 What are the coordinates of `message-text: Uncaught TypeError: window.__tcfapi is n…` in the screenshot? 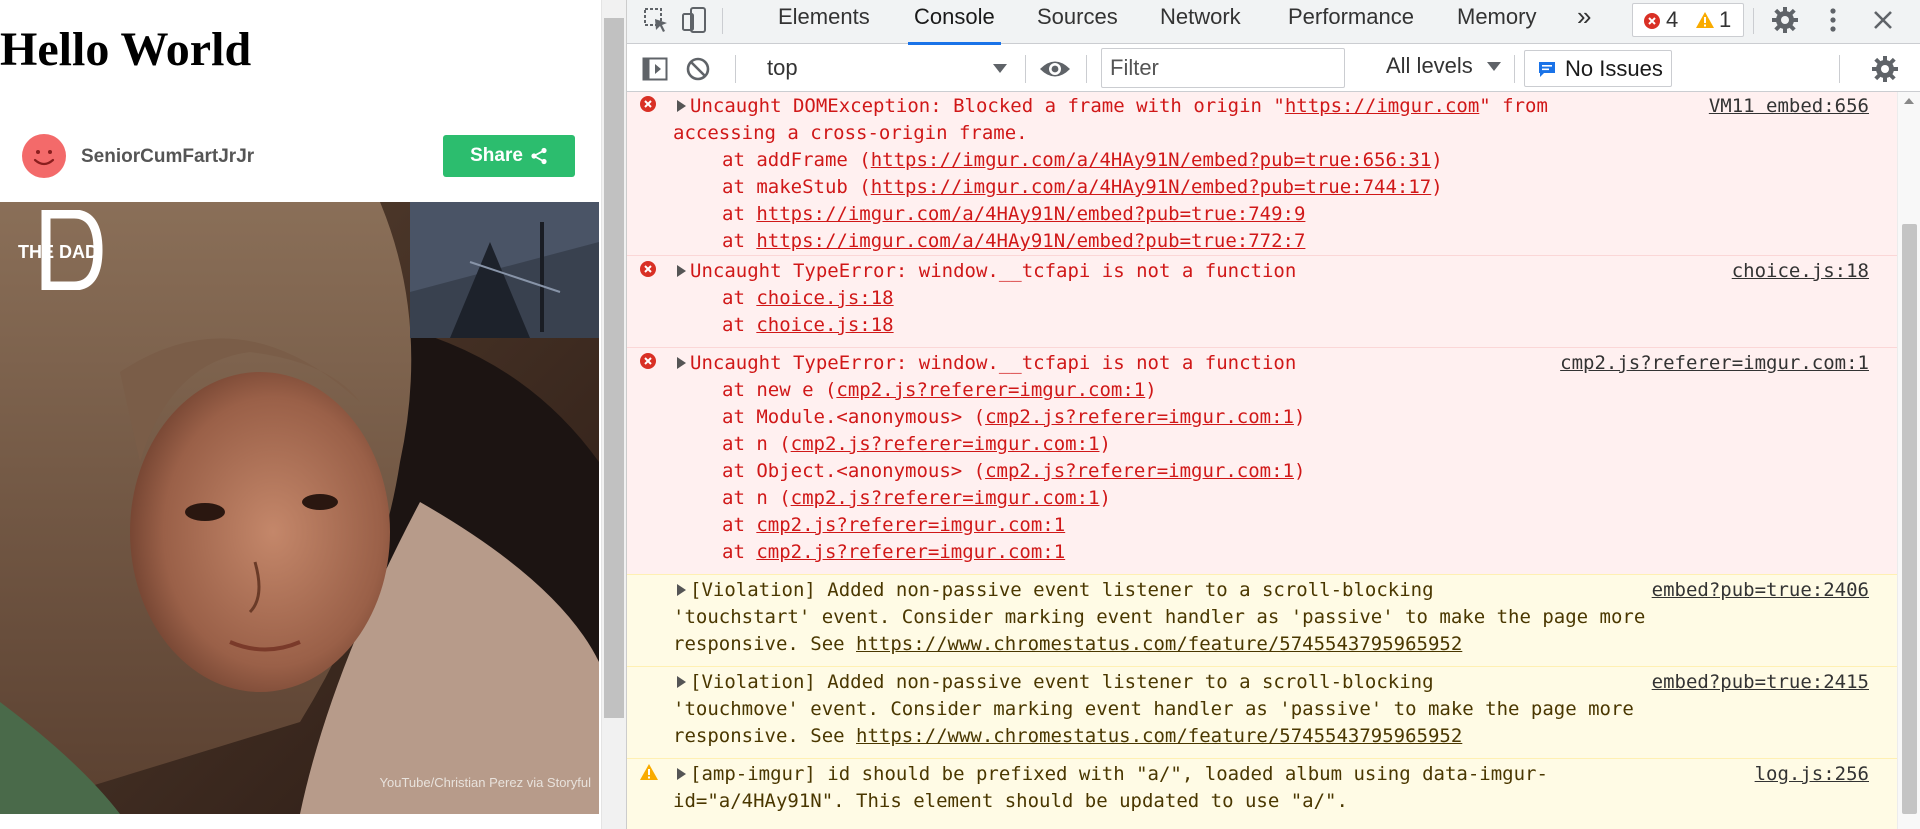 It's located at (985, 271).